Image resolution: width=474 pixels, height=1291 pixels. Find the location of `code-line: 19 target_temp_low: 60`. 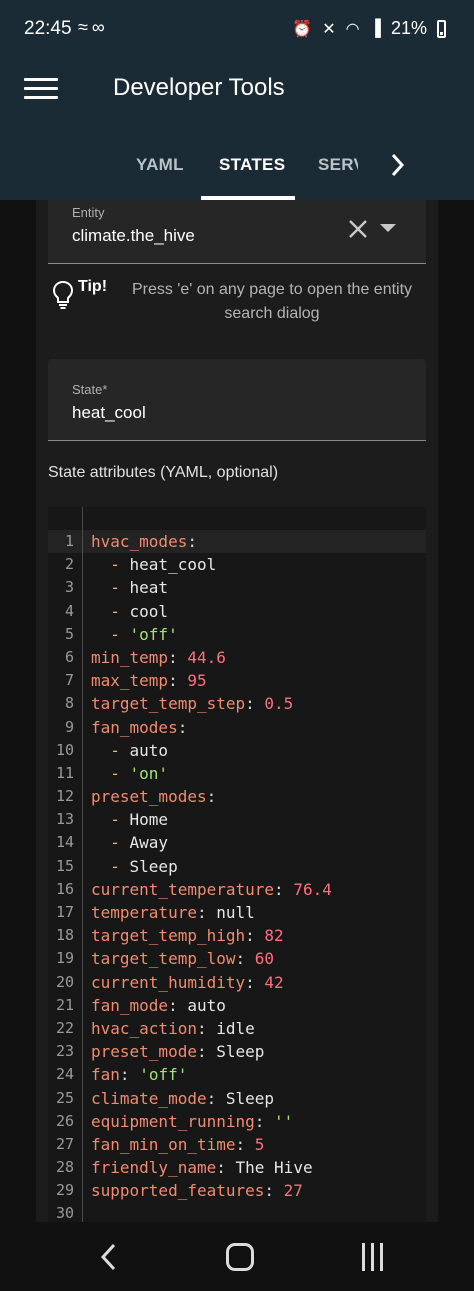

code-line: 19 target_temp_low: 60 is located at coordinates (237, 958).